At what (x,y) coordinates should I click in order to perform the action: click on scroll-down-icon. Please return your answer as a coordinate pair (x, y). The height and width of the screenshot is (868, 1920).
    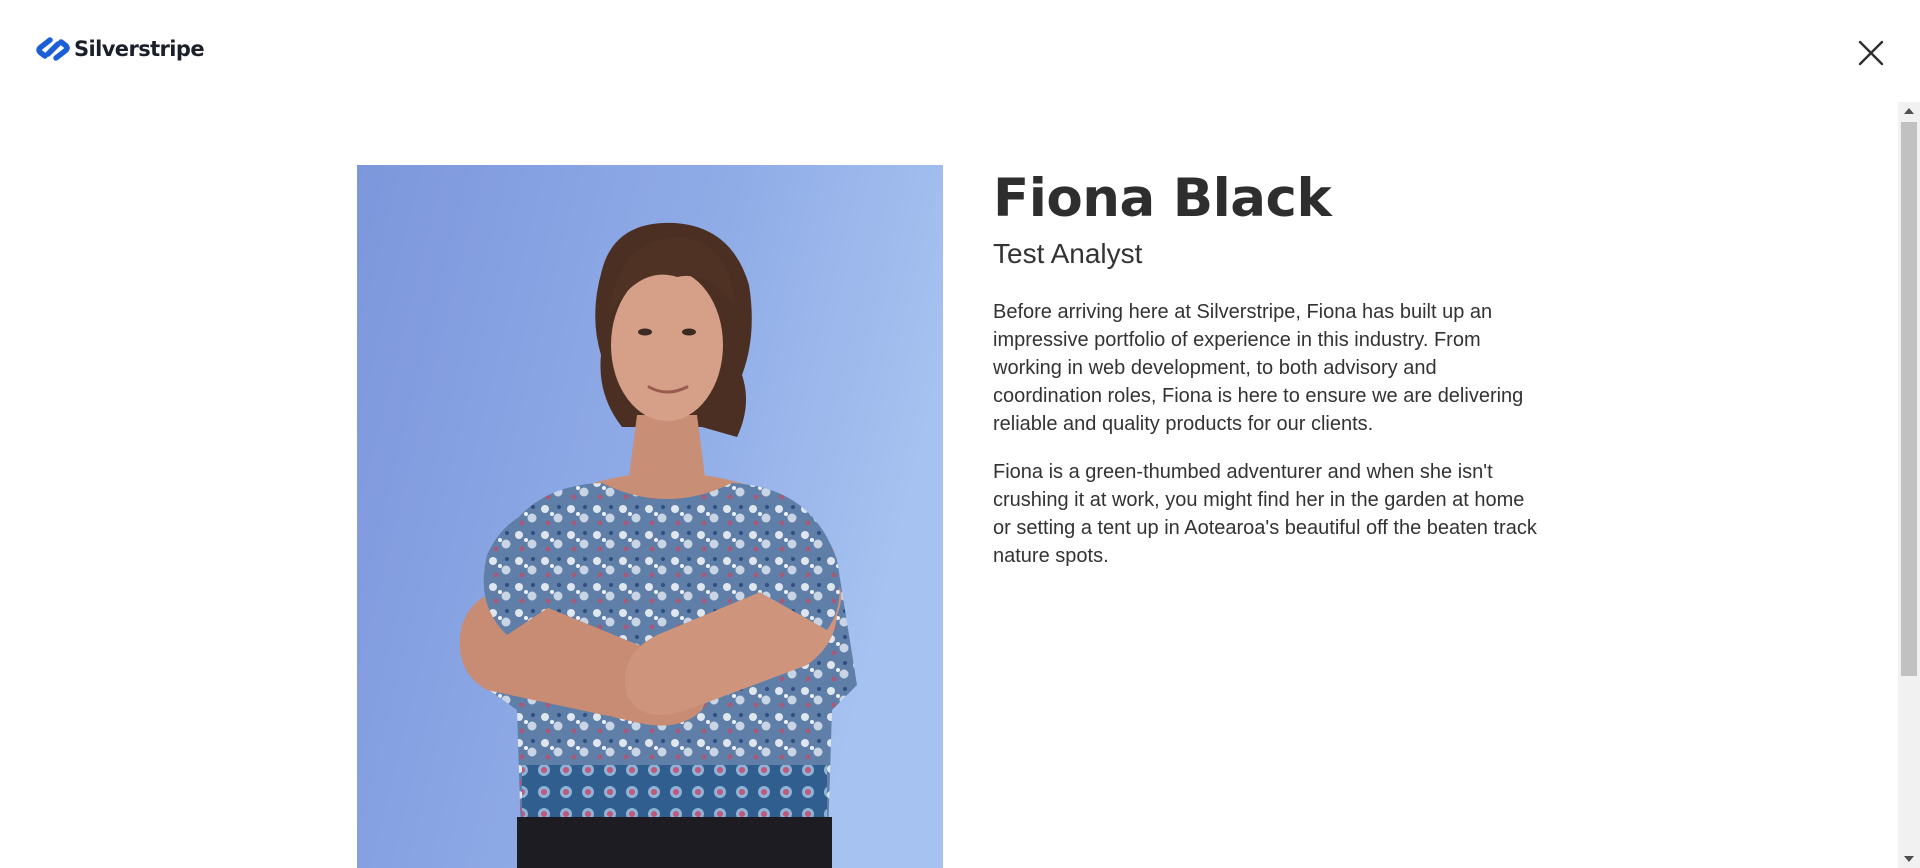
    Looking at the image, I should click on (1909, 859).